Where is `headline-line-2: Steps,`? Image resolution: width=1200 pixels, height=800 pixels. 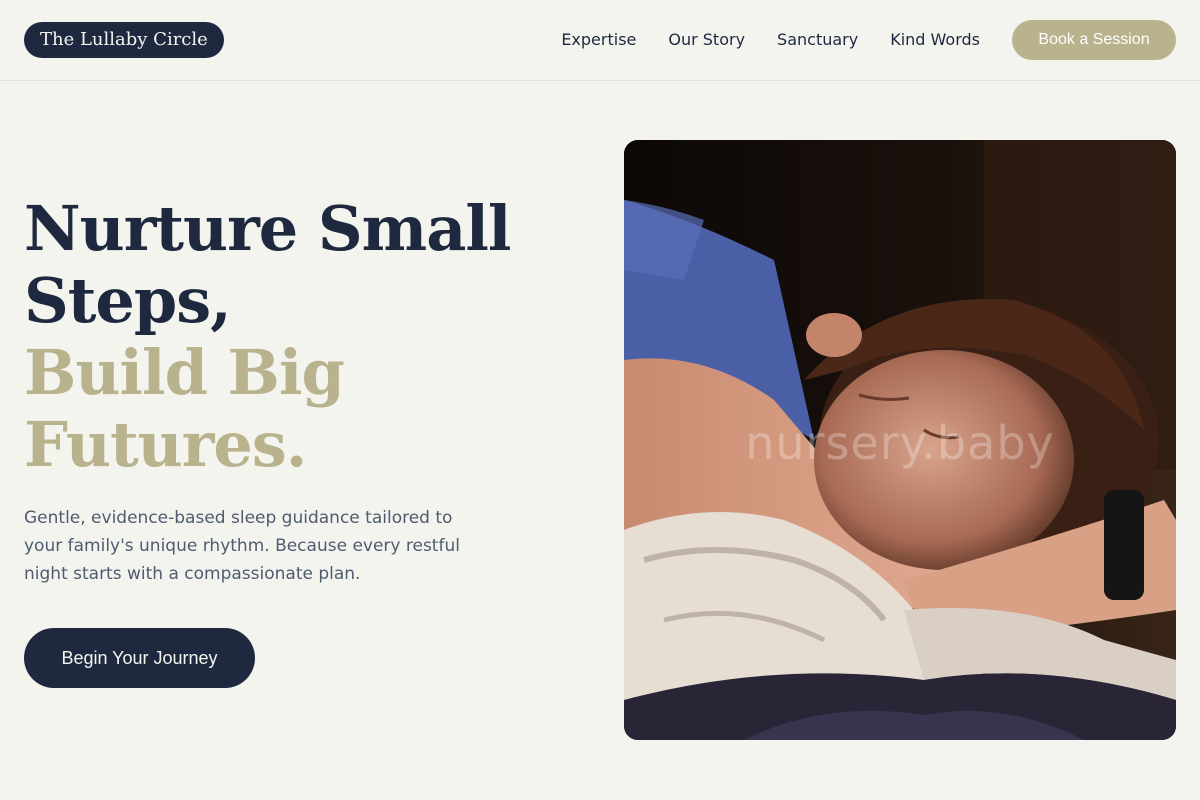
headline-line-2: Steps, is located at coordinates (128, 300).